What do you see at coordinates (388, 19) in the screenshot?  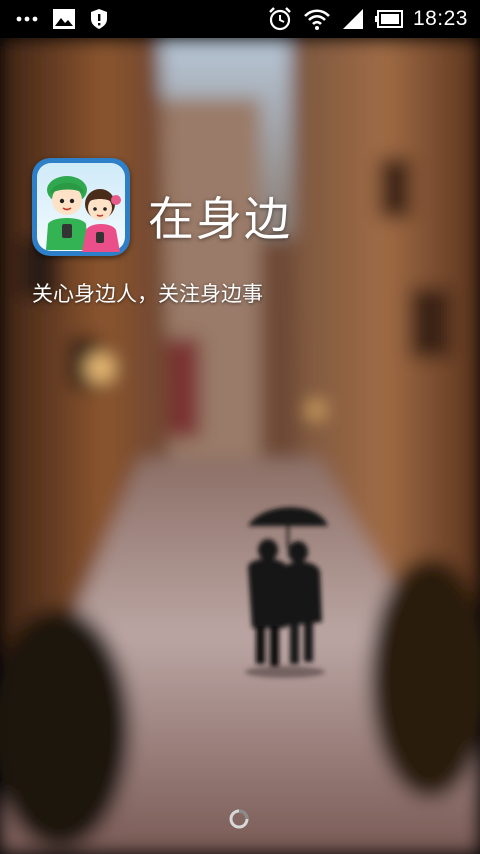 I see `battery-icon` at bounding box center [388, 19].